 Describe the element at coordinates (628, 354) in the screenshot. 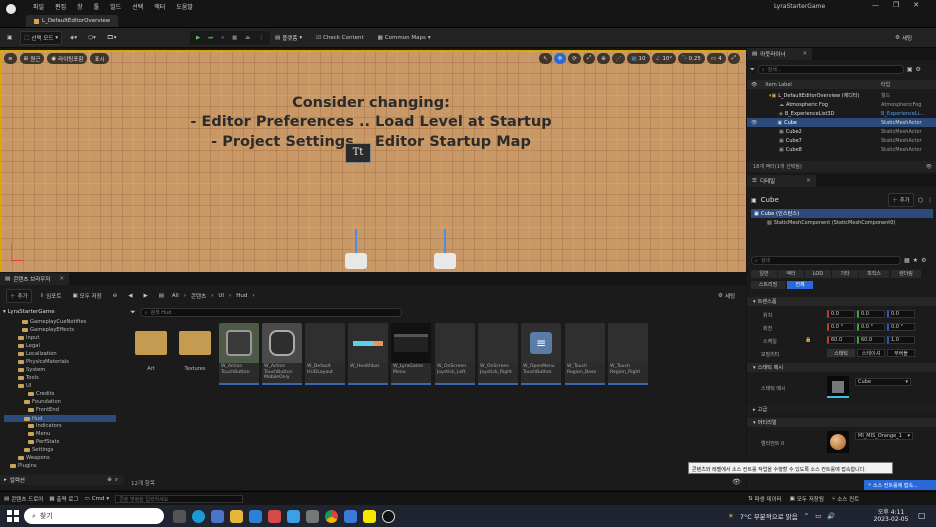

I see `asset-tile: W_Touch Region_Right` at that location.